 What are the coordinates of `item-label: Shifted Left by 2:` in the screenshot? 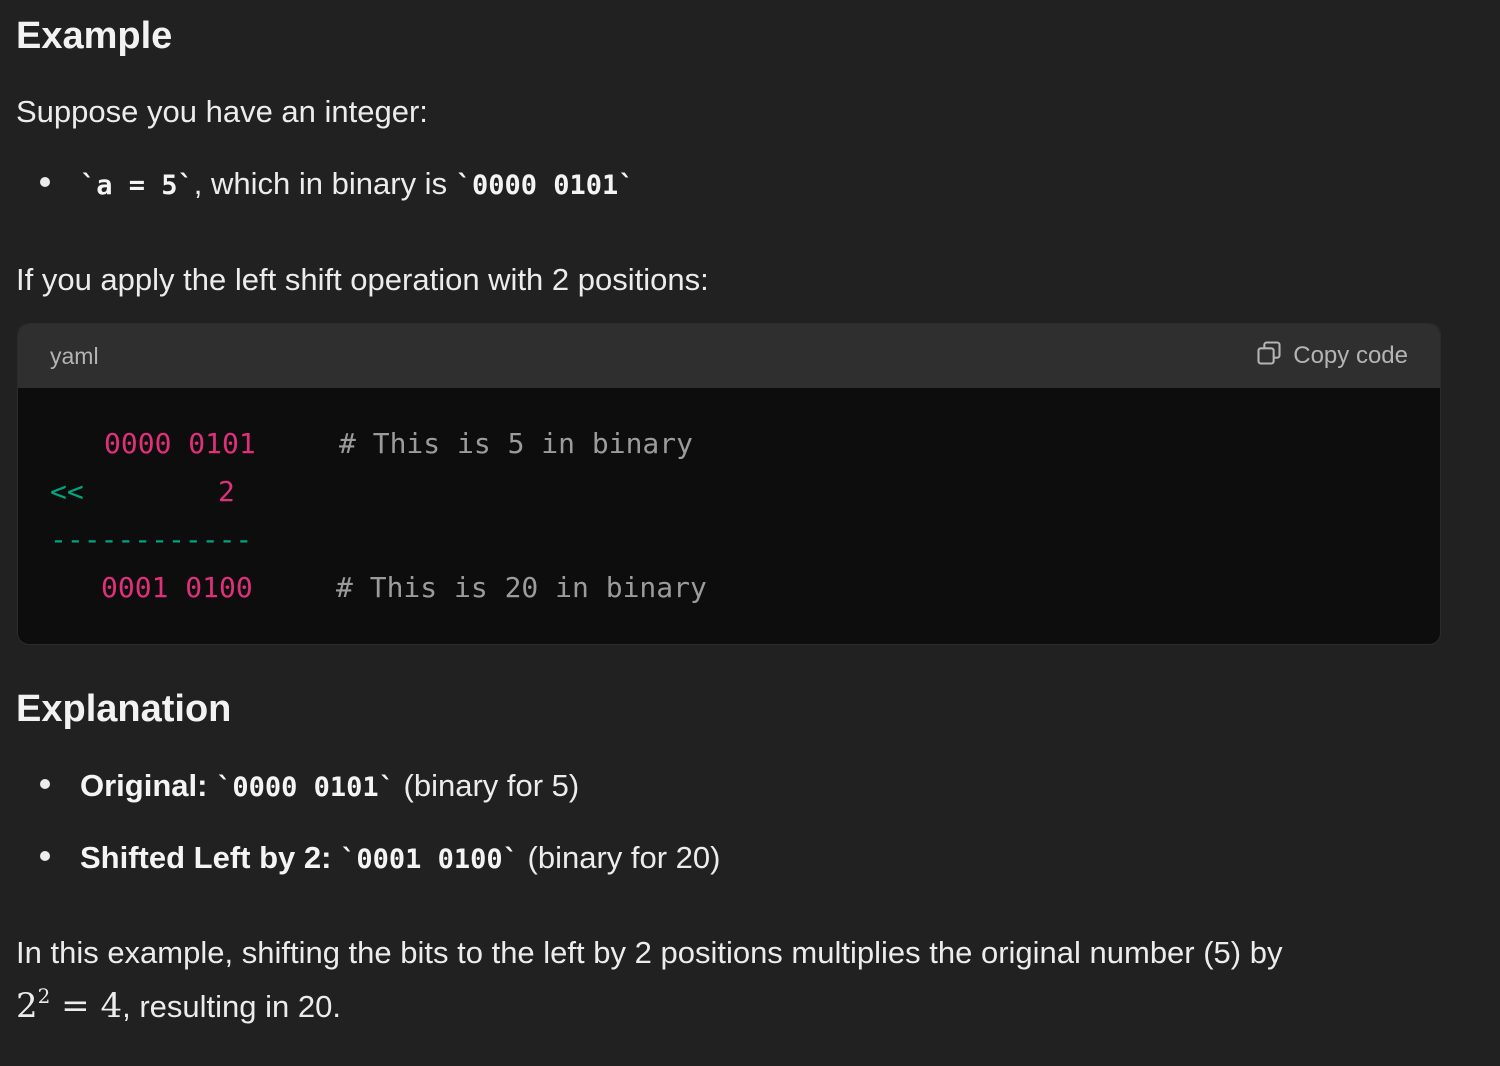 It's located at (206, 857).